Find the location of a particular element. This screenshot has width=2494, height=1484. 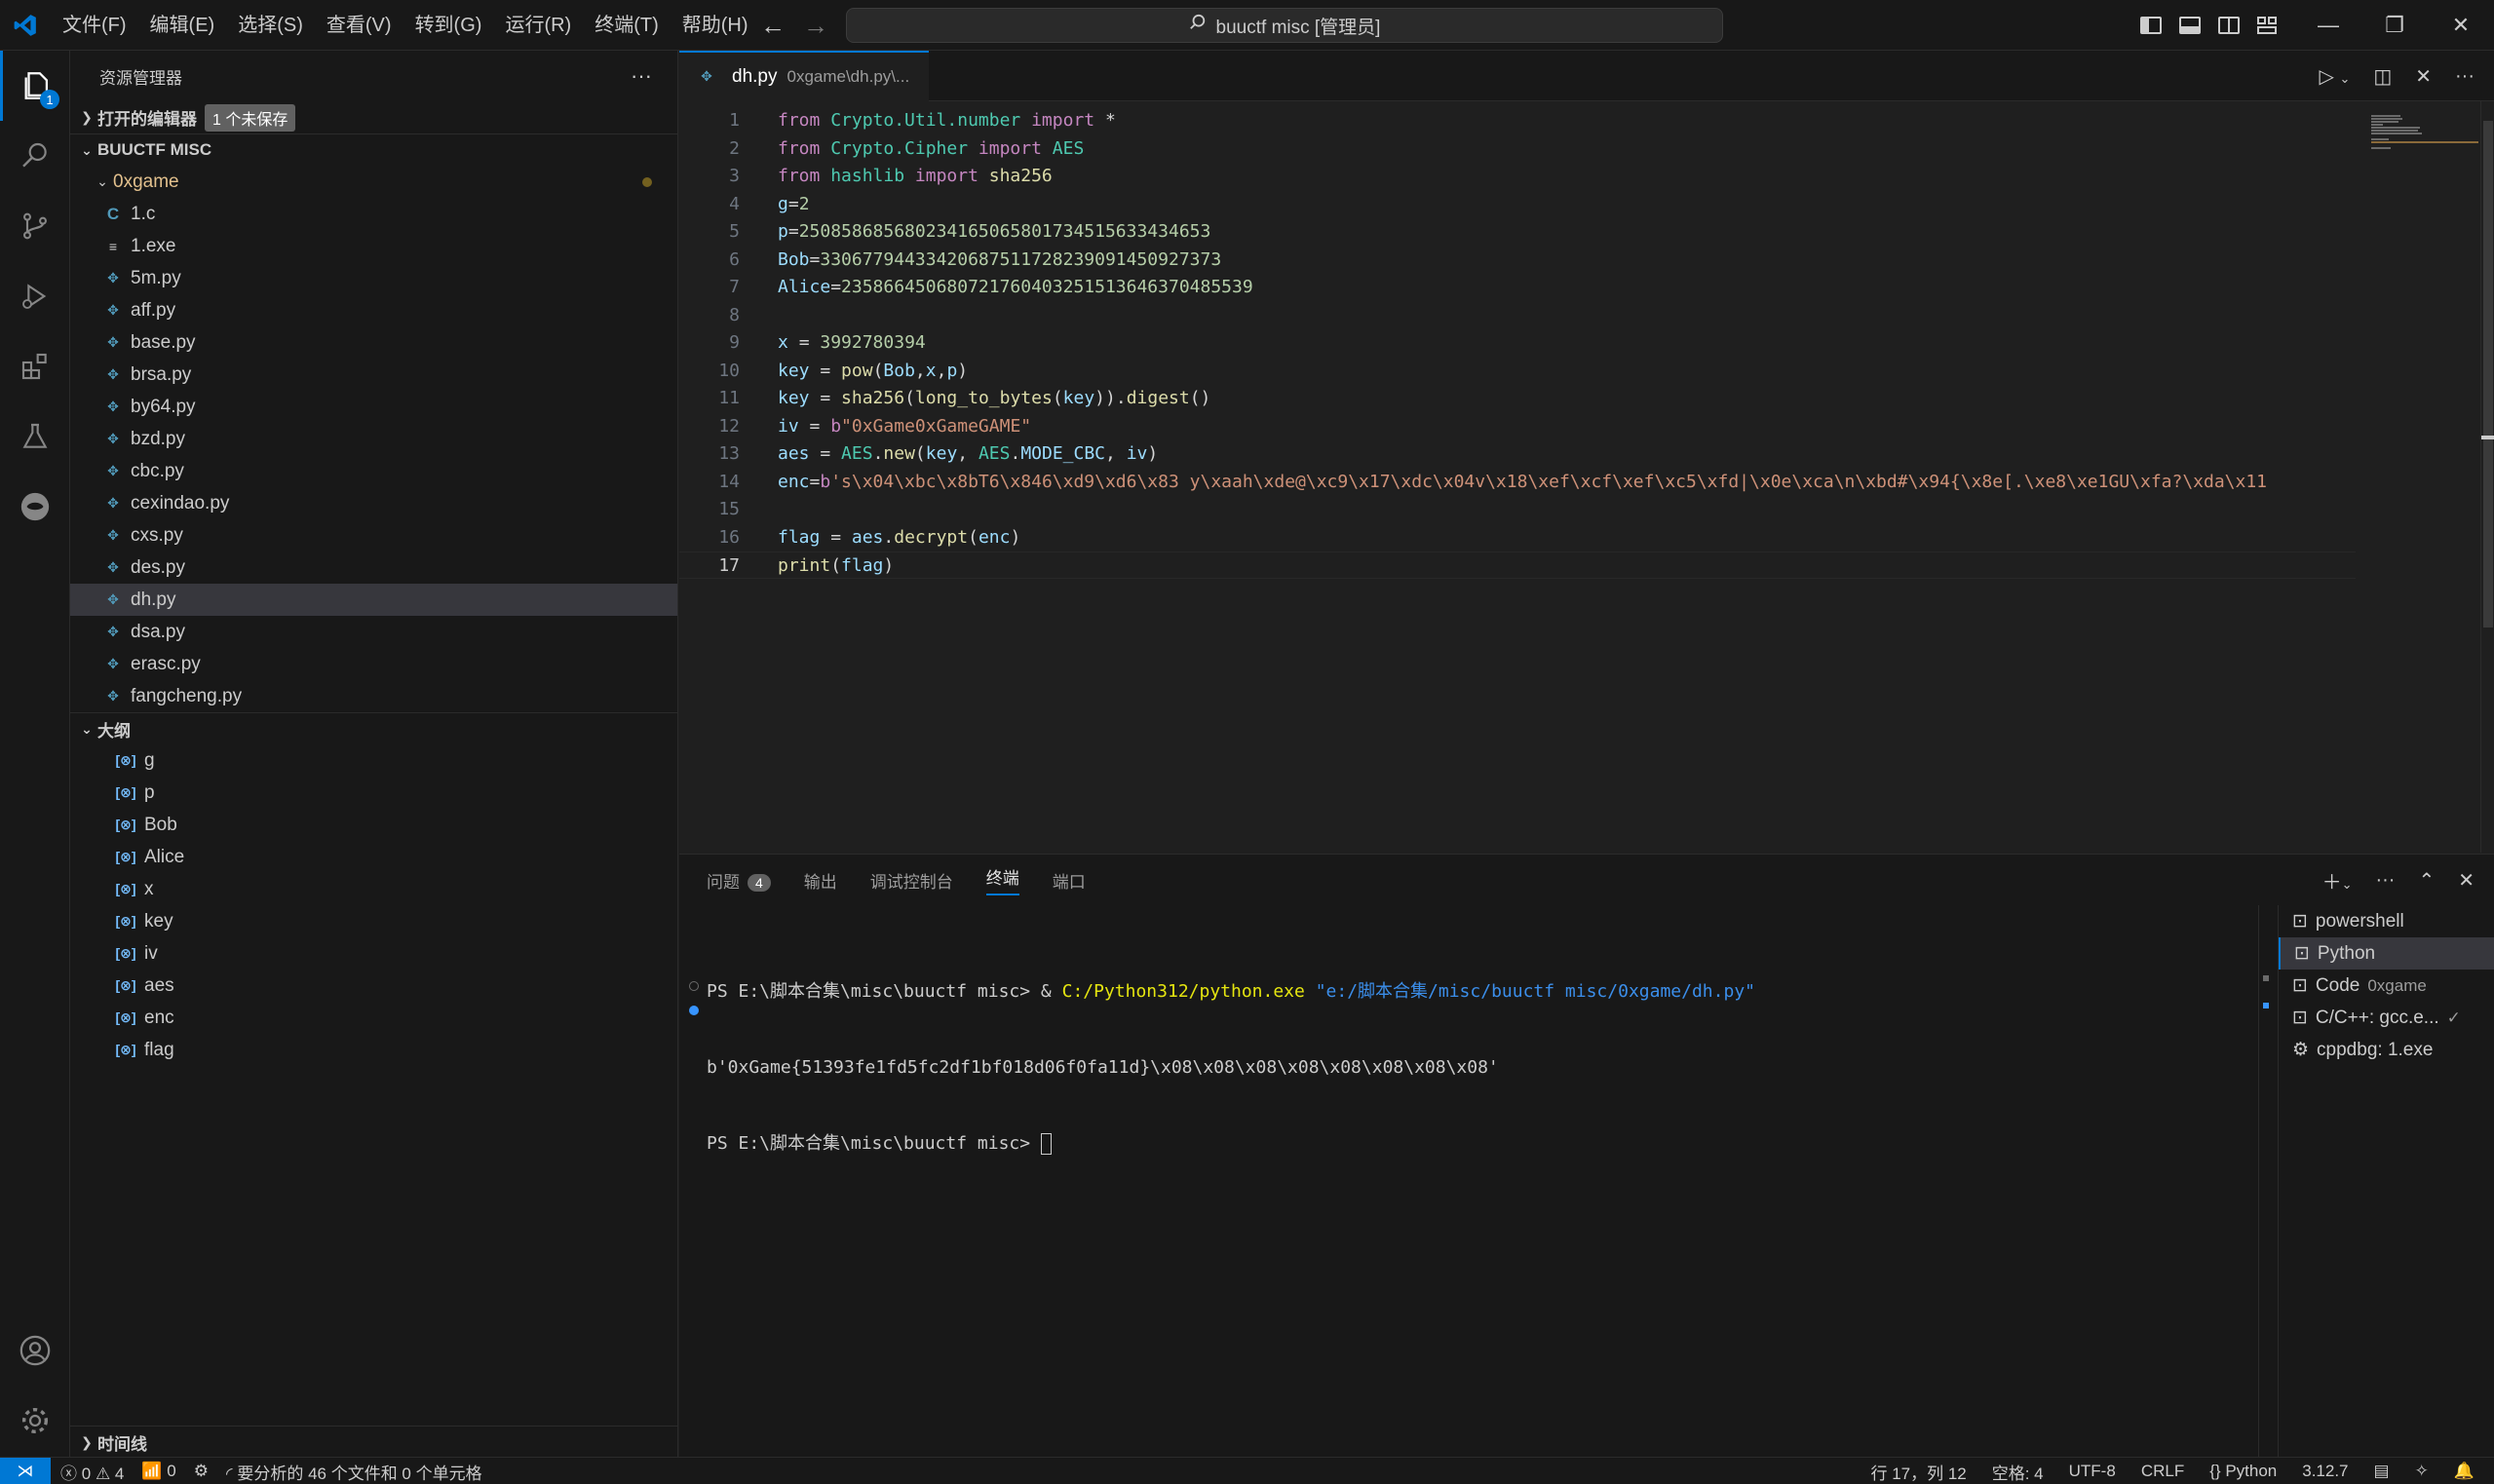

file-item: ✥ fangcheng.py is located at coordinates (373, 696).